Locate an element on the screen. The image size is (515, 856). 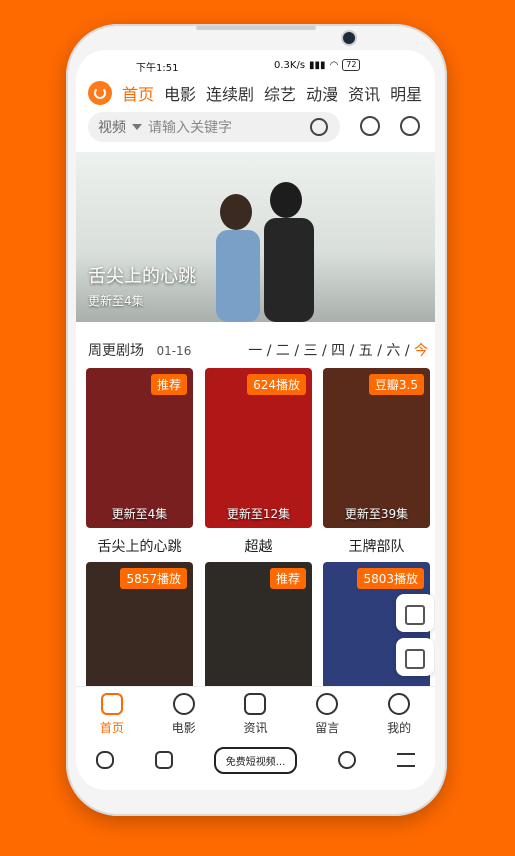
bottom-tab-mine: 我的 is located at coordinates (399, 714).